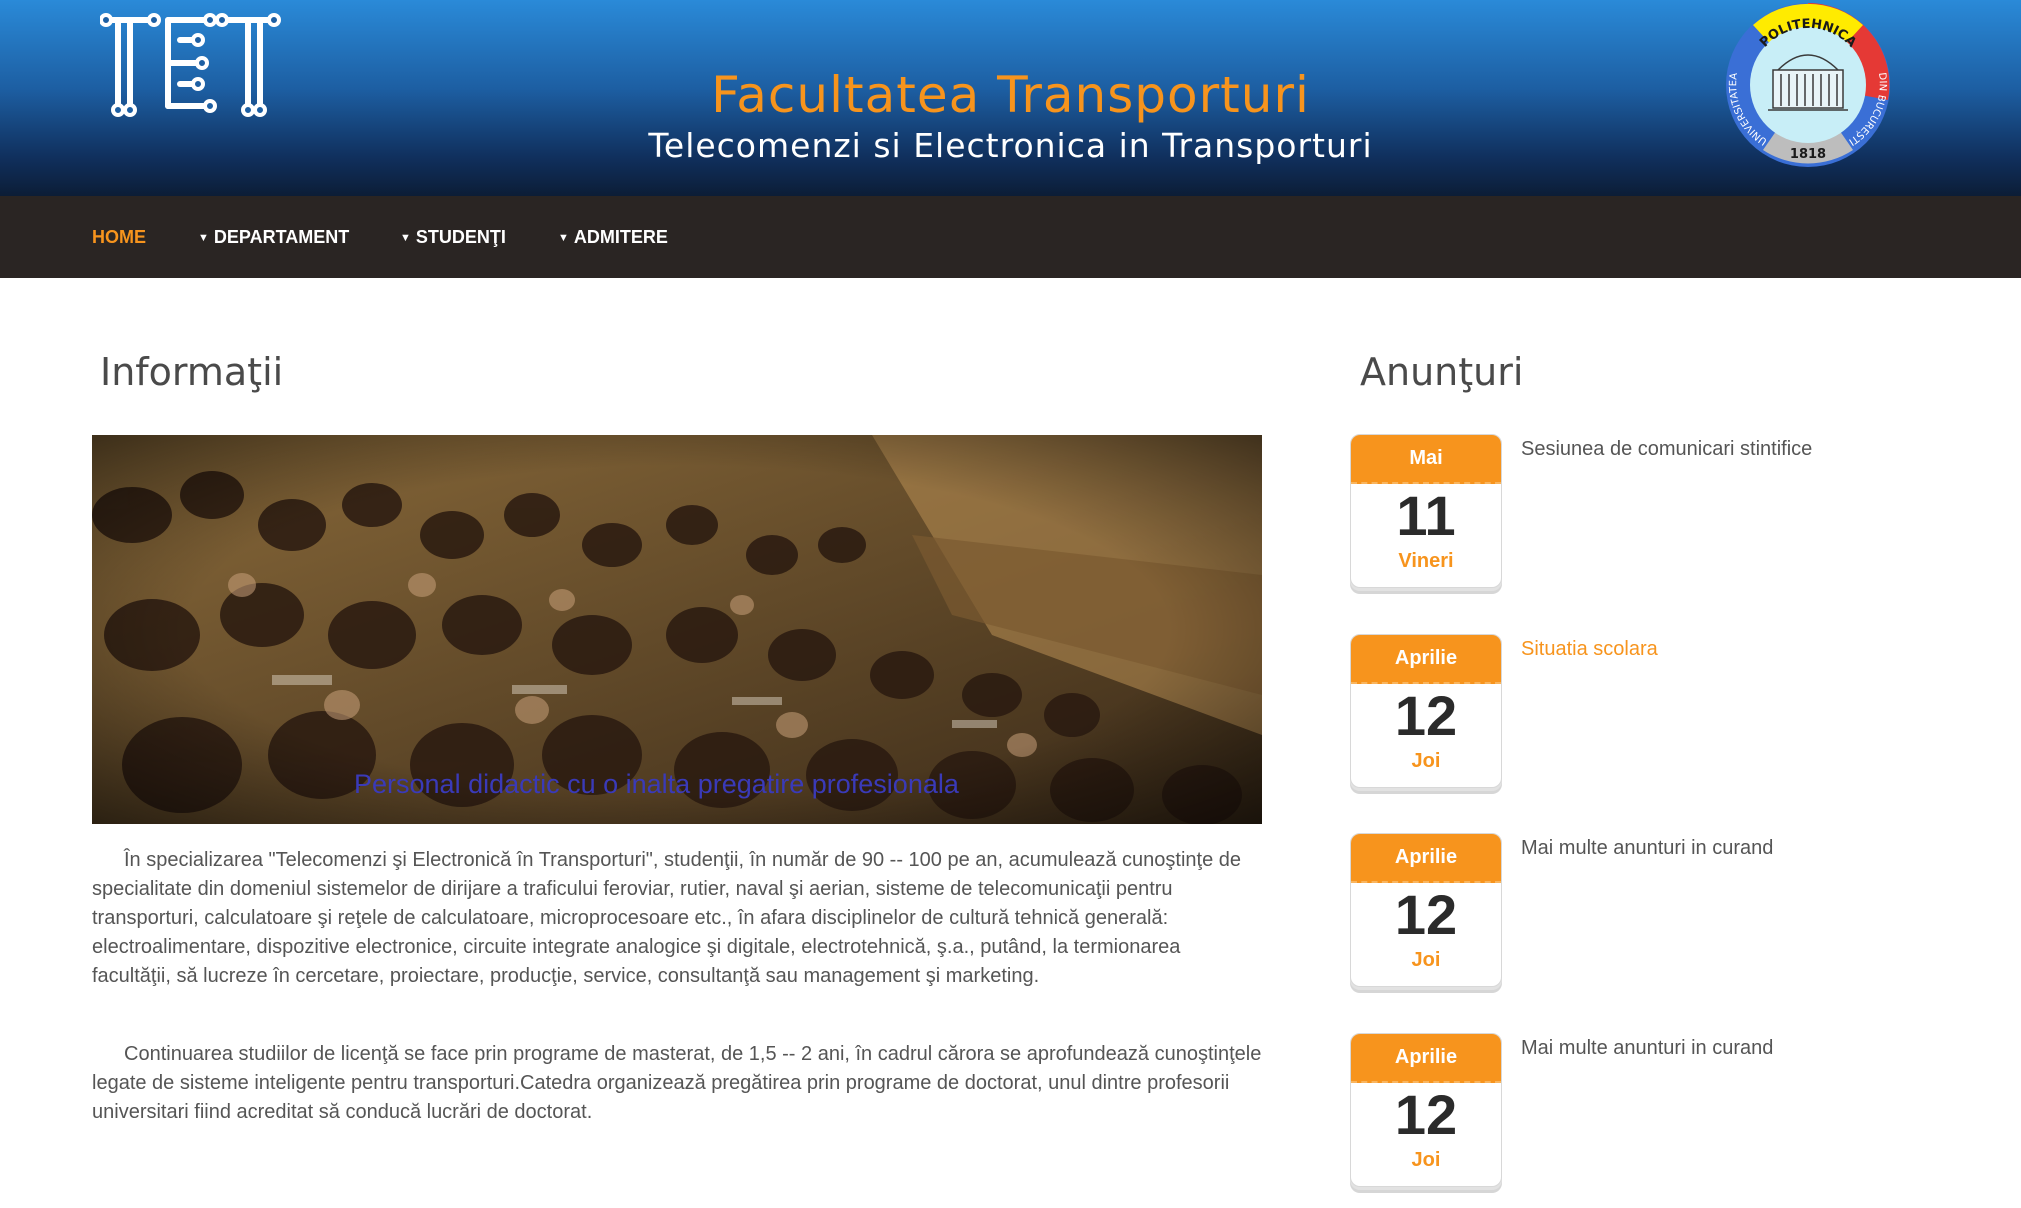  What do you see at coordinates (1426, 459) in the screenshot?
I see `calendar-month: Mai` at bounding box center [1426, 459].